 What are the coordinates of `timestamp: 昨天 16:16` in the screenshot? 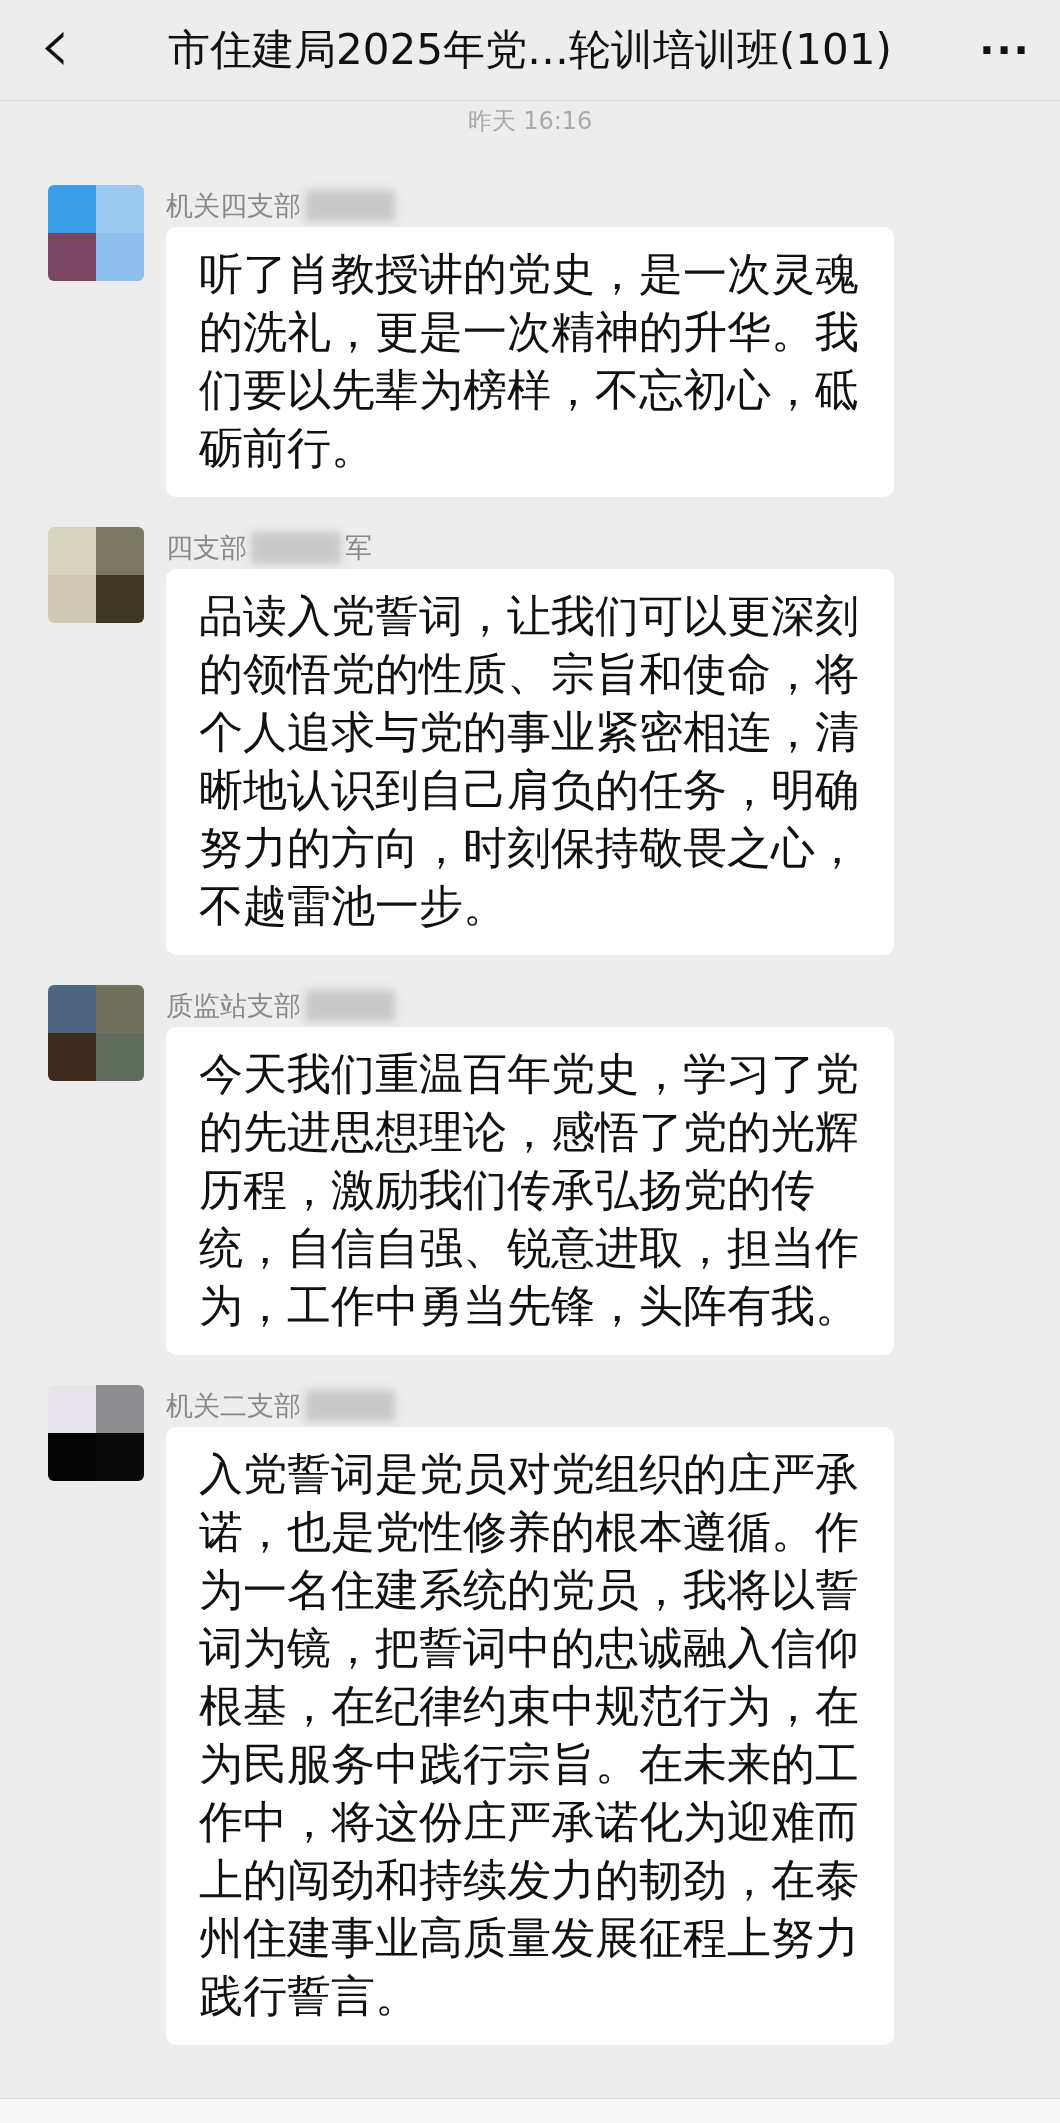 It's located at (530, 121).